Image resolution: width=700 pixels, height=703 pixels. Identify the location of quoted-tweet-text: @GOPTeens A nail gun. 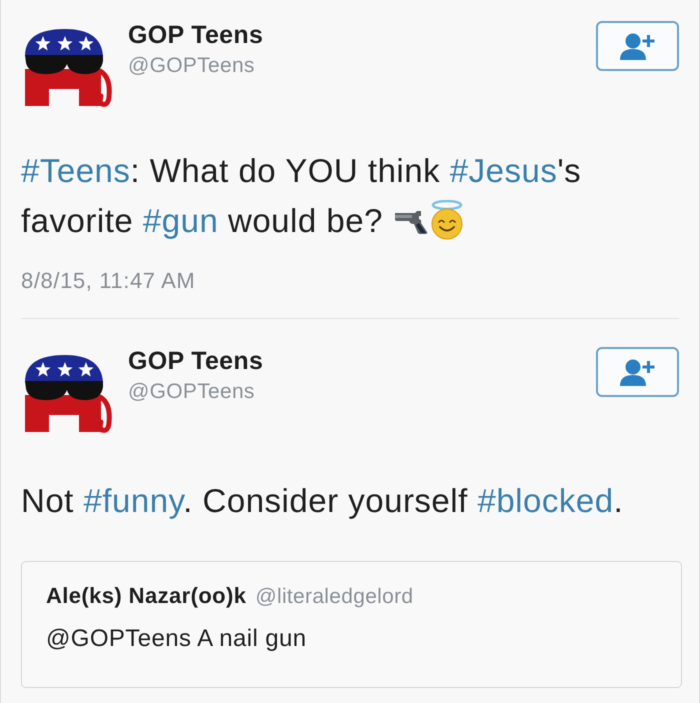
(176, 639).